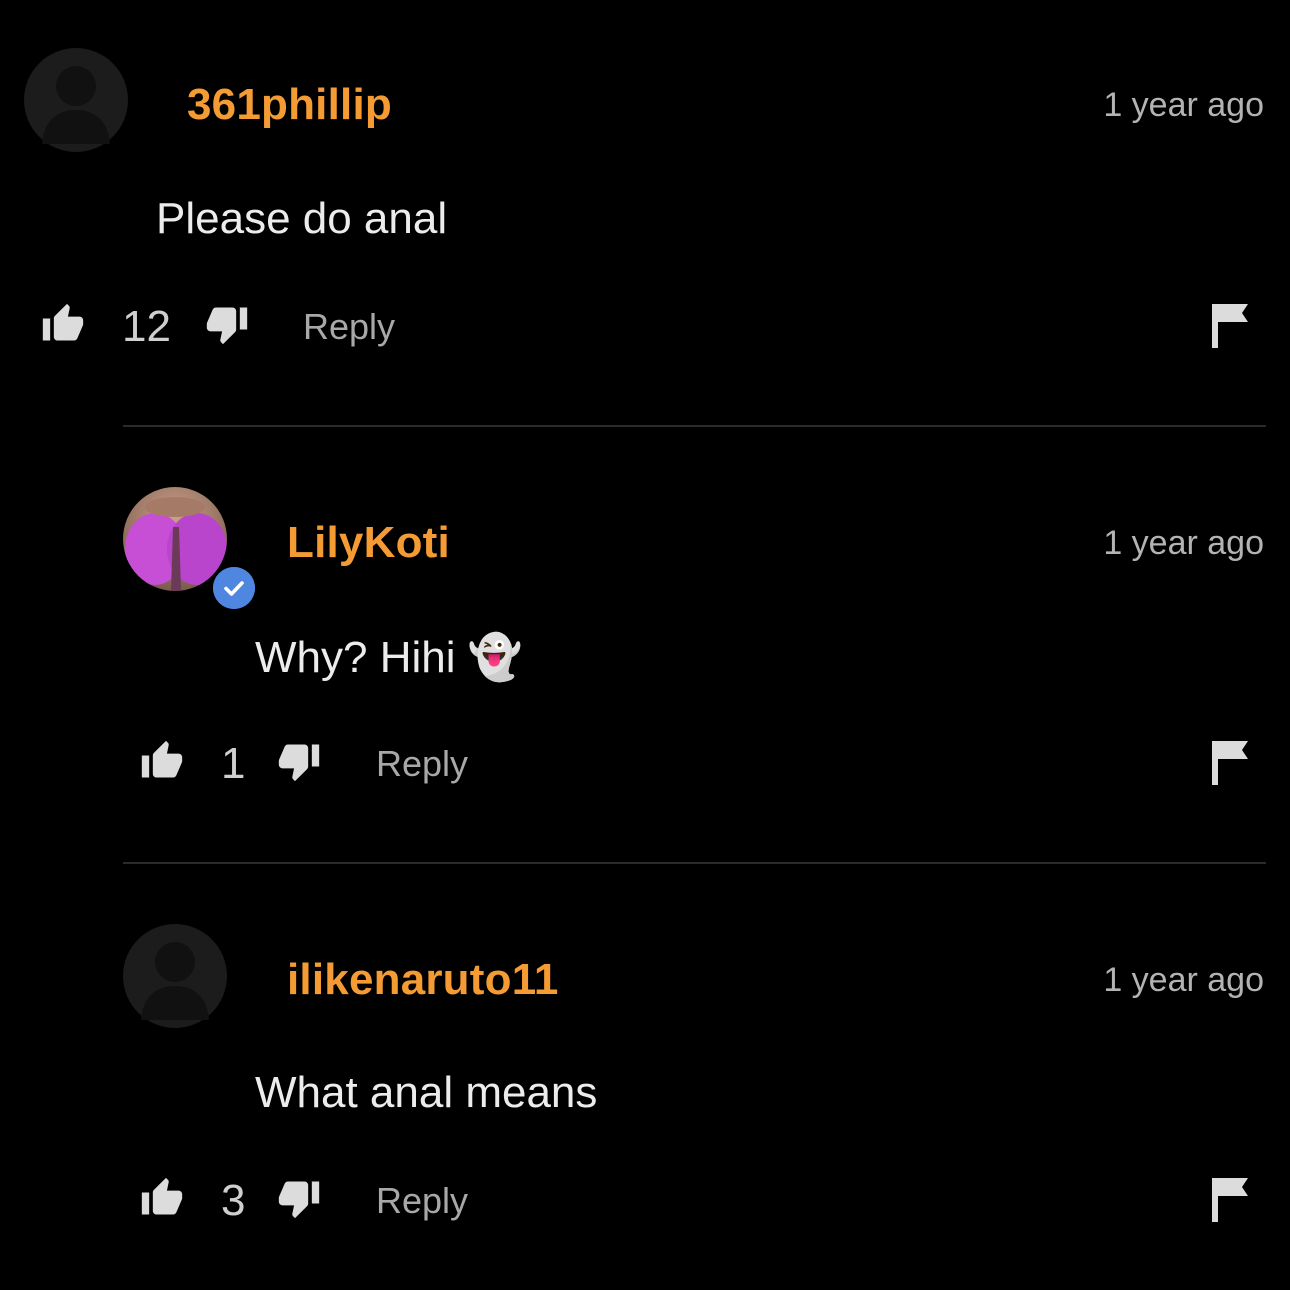 The height and width of the screenshot is (1290, 1290). Describe the element at coordinates (423, 980) in the screenshot. I see `comment-username: ilikenaruto11` at that location.